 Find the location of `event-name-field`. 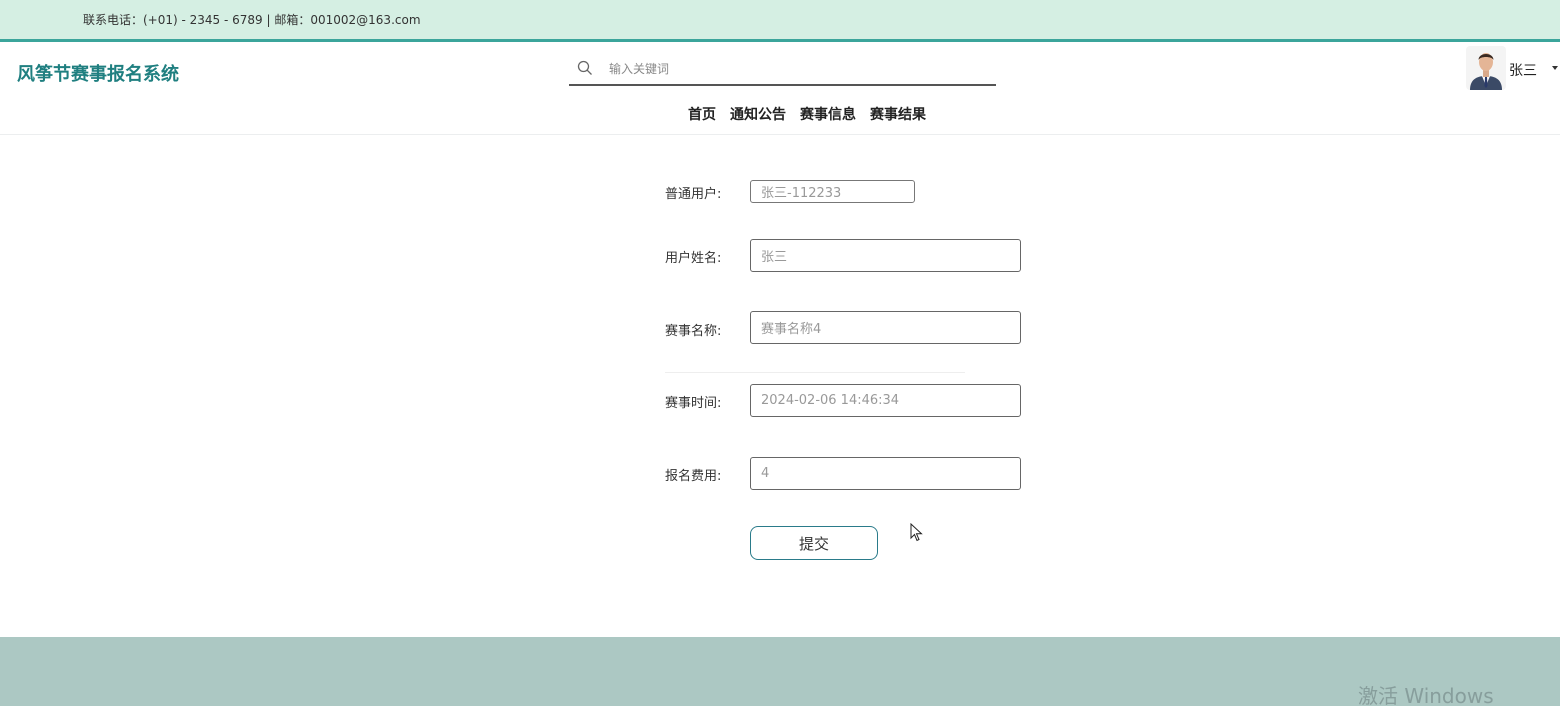

event-name-field is located at coordinates (885, 327).